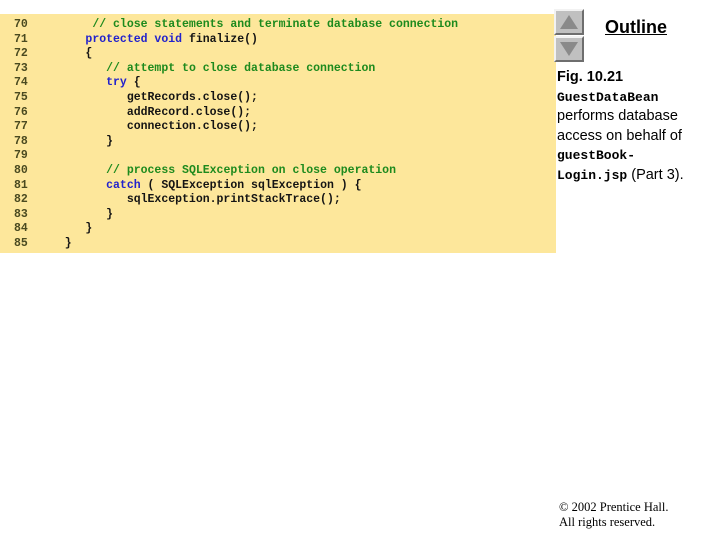  I want to click on code-line-number: 82, so click(21, 200).